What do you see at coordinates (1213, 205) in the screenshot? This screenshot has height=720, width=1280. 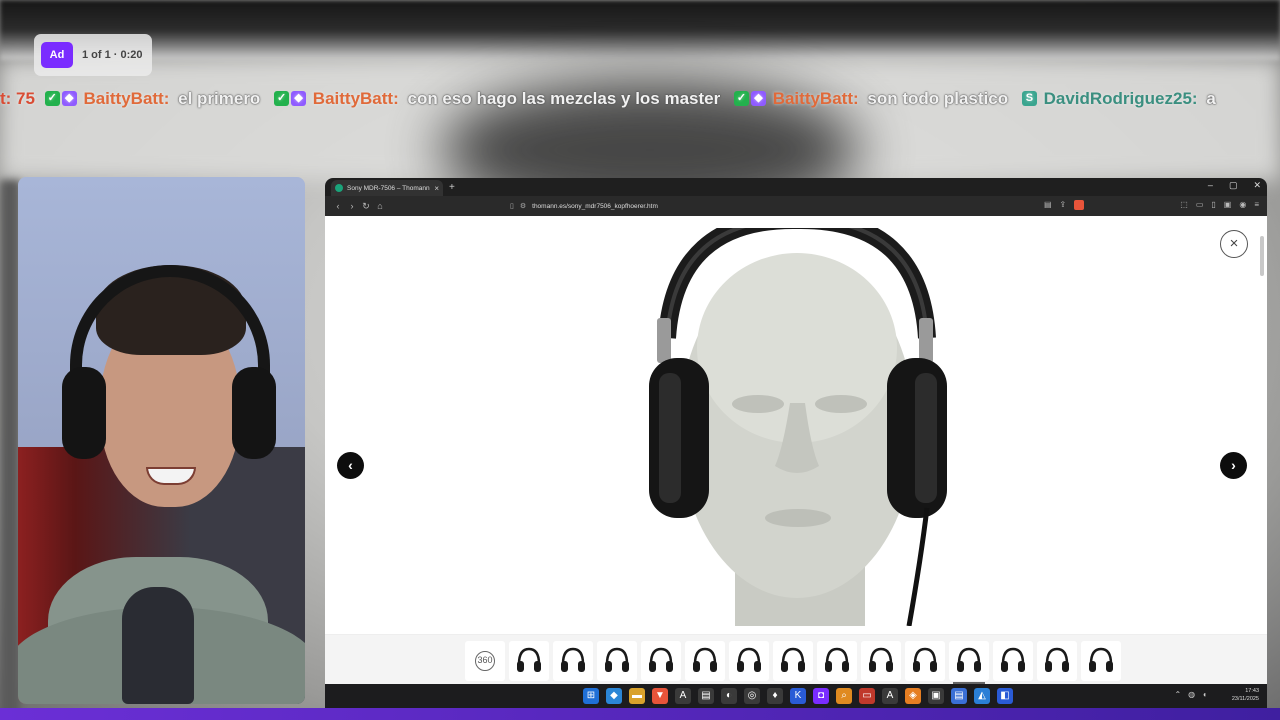 I see `sidebar-icon: ▯` at bounding box center [1213, 205].